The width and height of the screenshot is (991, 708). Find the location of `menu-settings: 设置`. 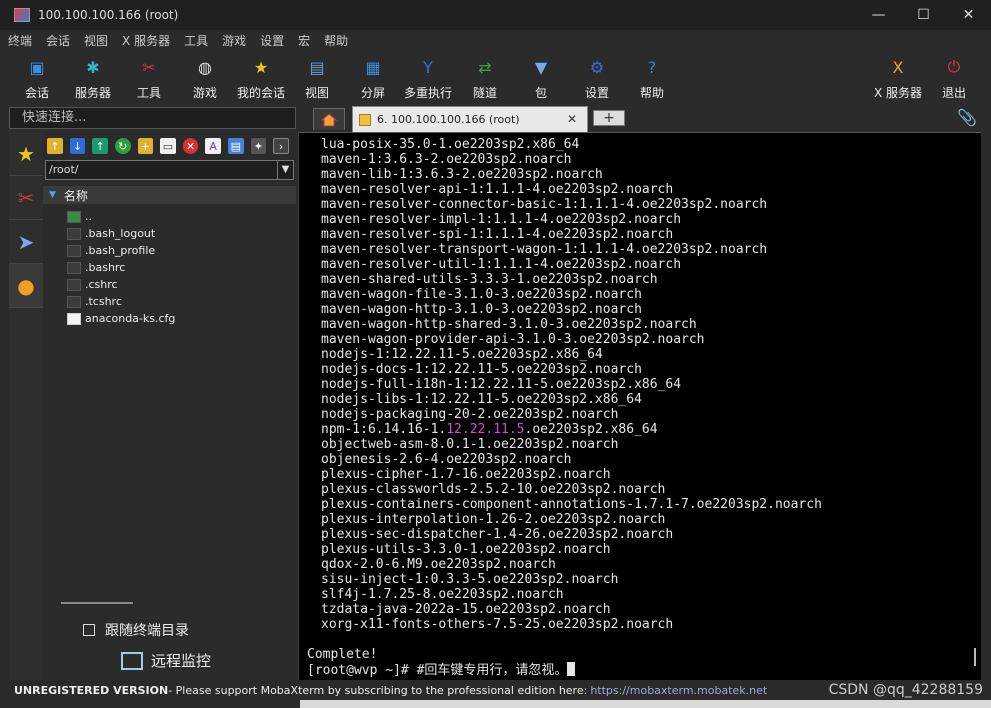

menu-settings: 设置 is located at coordinates (272, 40).